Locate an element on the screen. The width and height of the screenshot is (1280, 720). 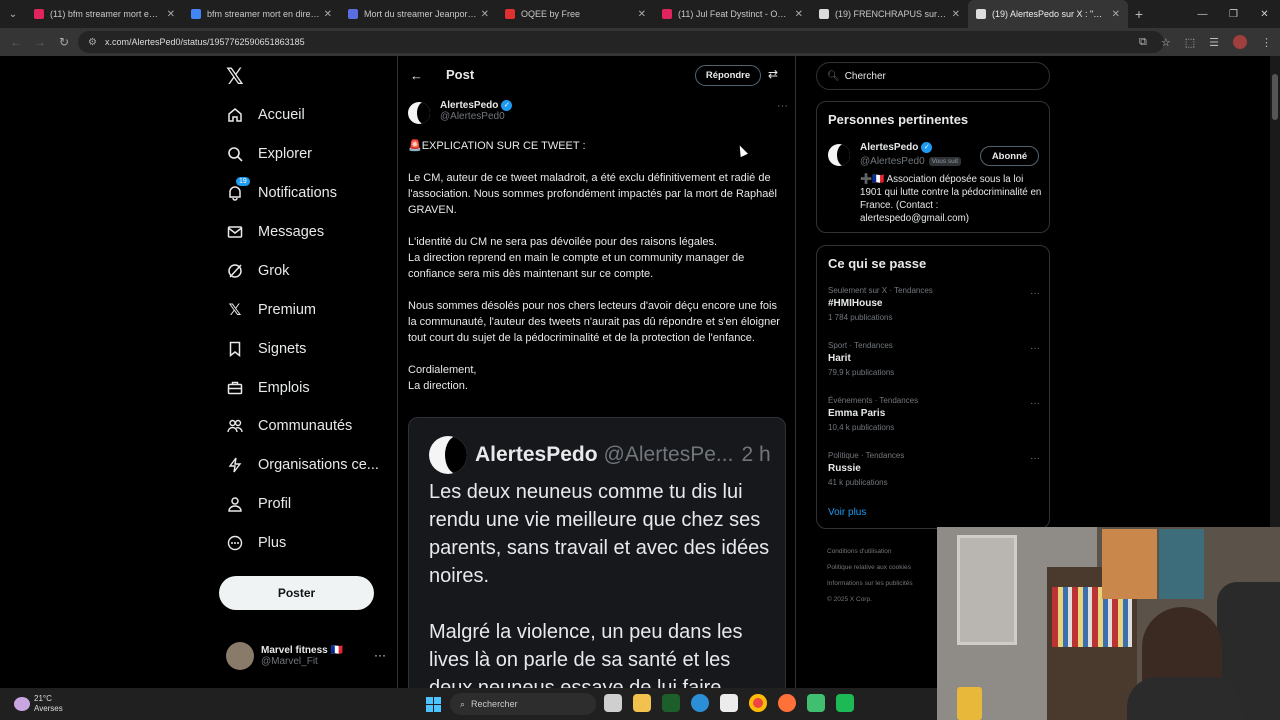
chrome-icon is located at coordinates (758, 703).